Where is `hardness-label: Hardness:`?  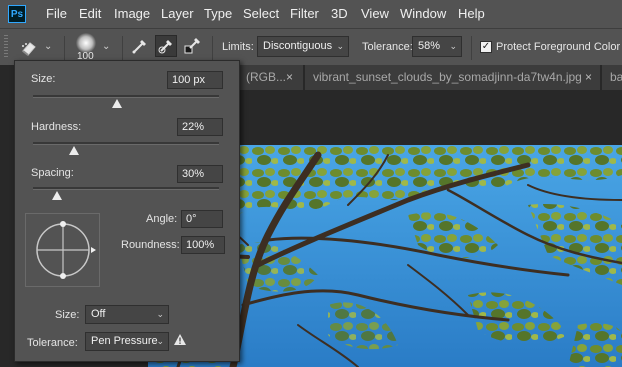 hardness-label: Hardness: is located at coordinates (56, 127).